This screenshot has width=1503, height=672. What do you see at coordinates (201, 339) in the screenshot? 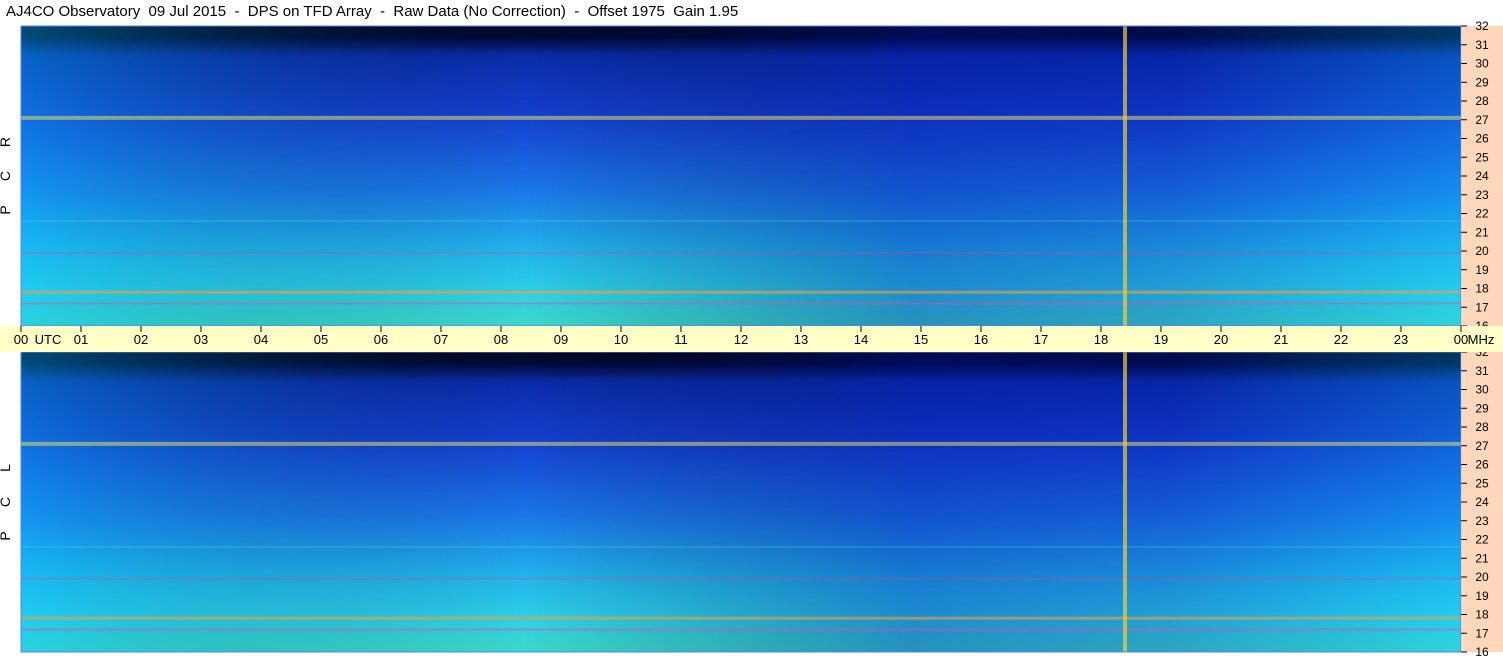
I see `x-tick-label-3: 03` at bounding box center [201, 339].